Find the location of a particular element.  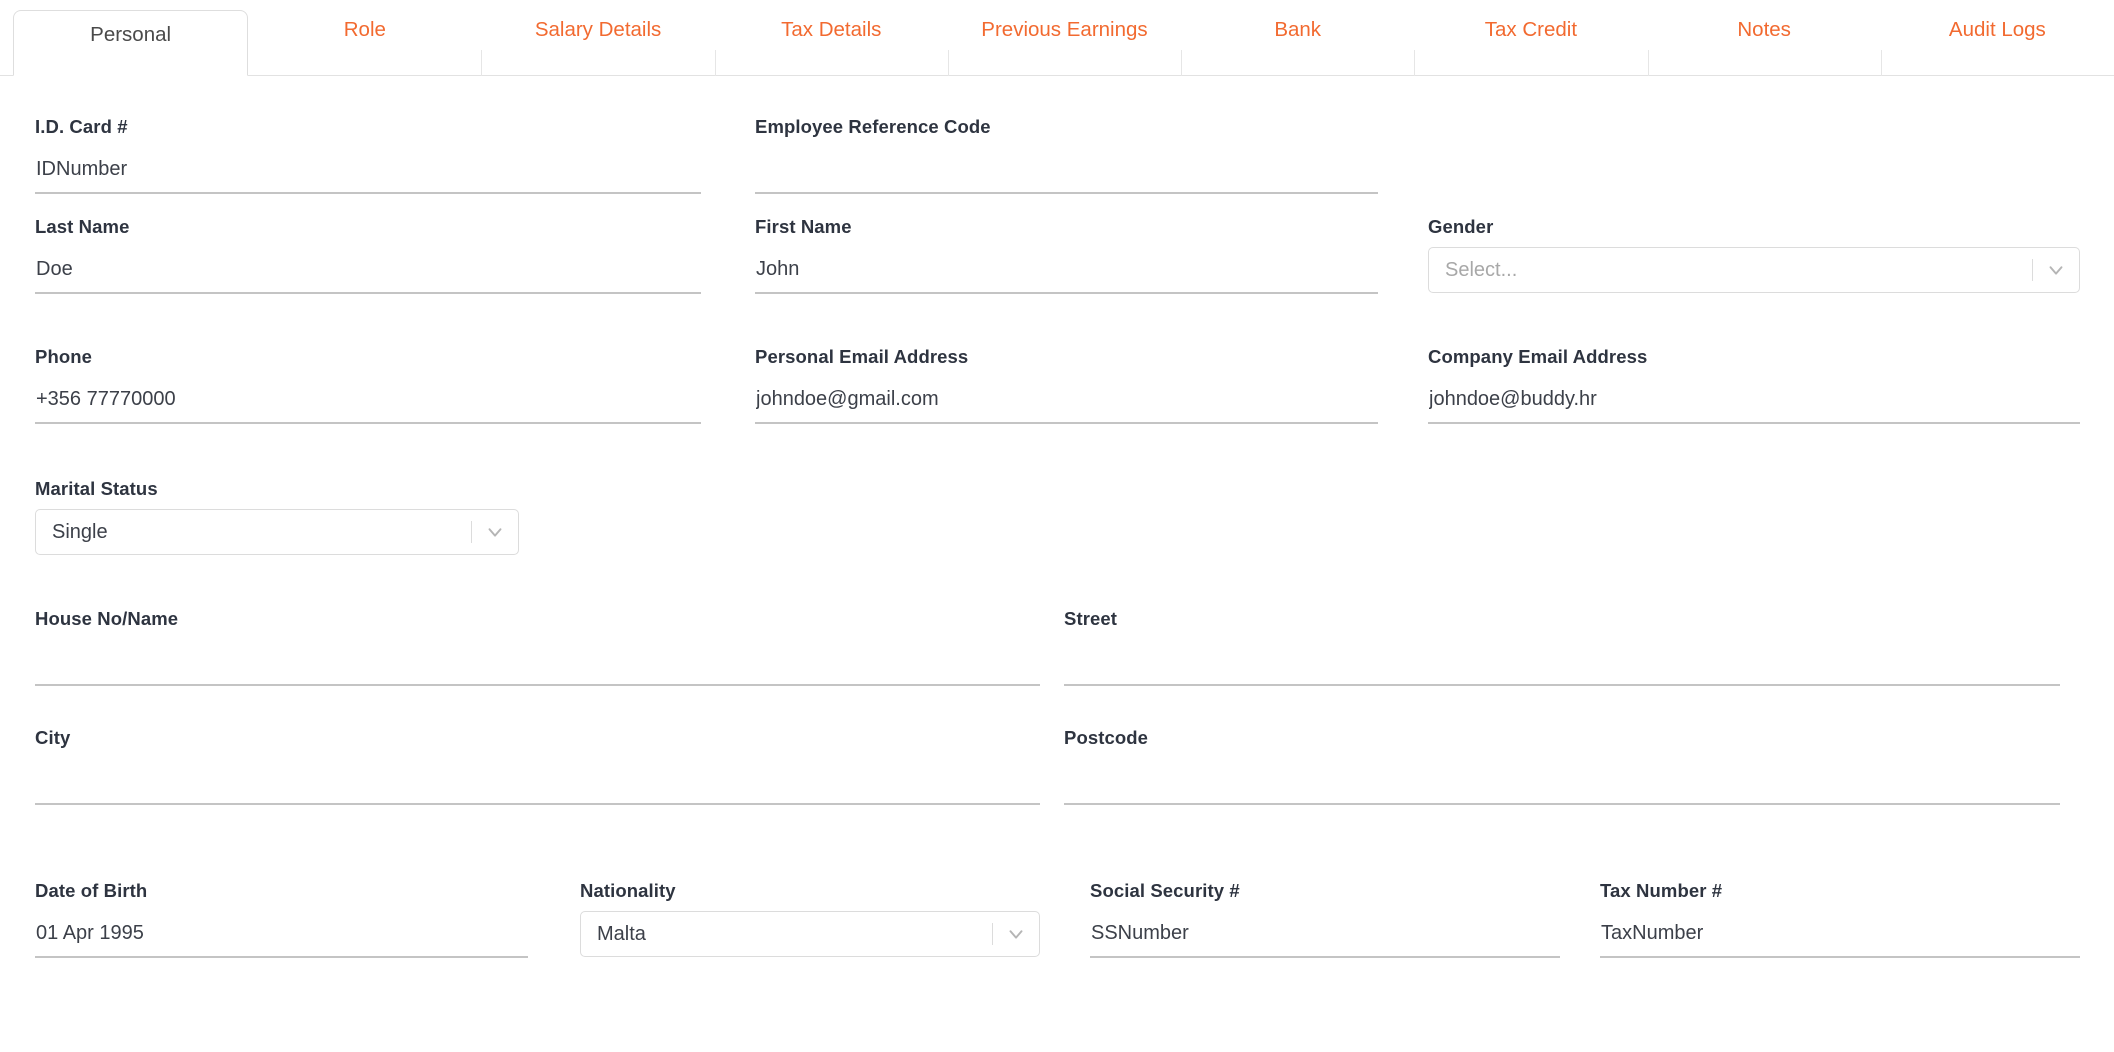

postcode-input is located at coordinates (1562, 785).